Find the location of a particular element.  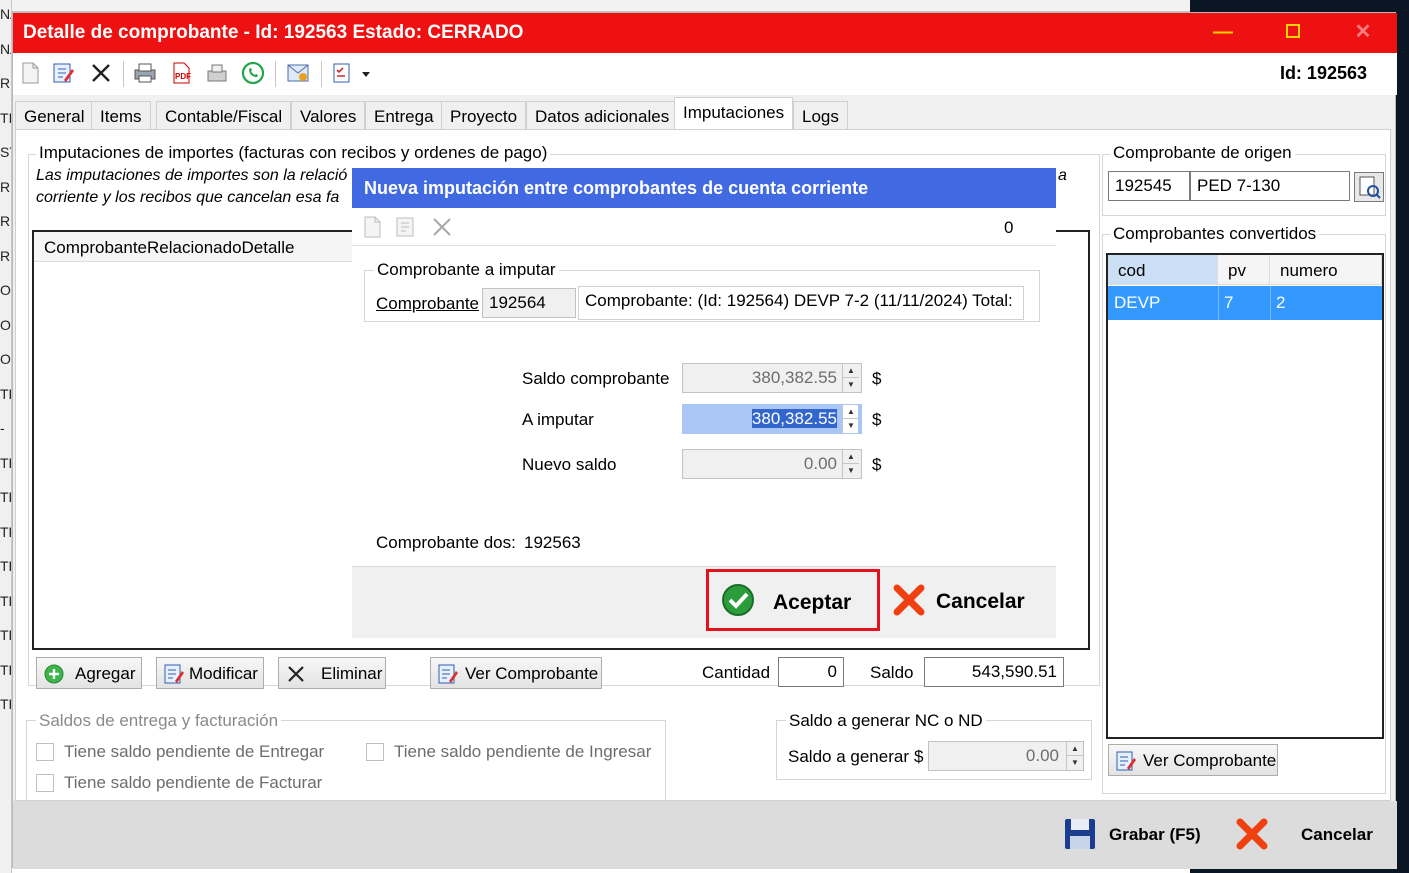

cancelar-button: Cancelar is located at coordinates (1308, 835).